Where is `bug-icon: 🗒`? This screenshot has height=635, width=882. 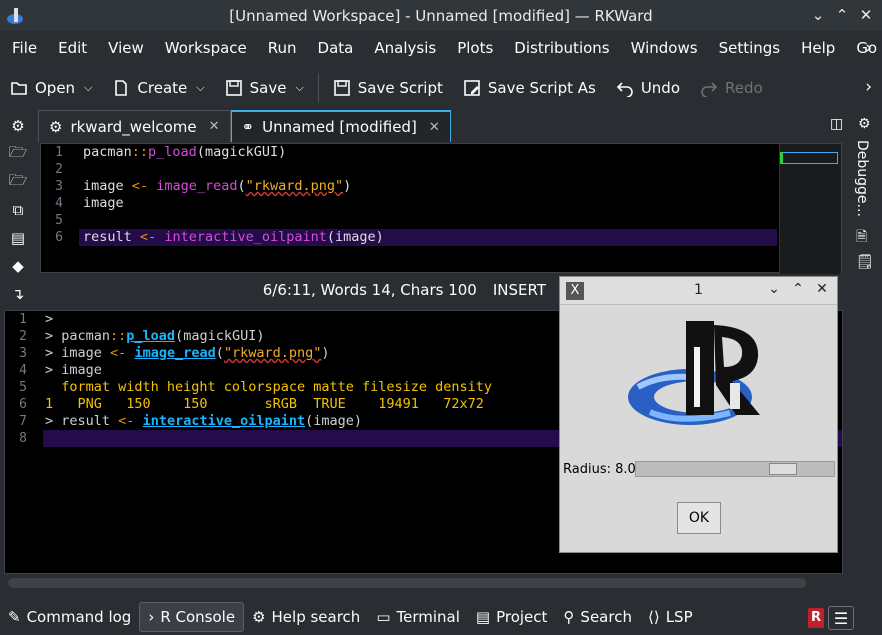 bug-icon: 🗒 is located at coordinates (865, 262).